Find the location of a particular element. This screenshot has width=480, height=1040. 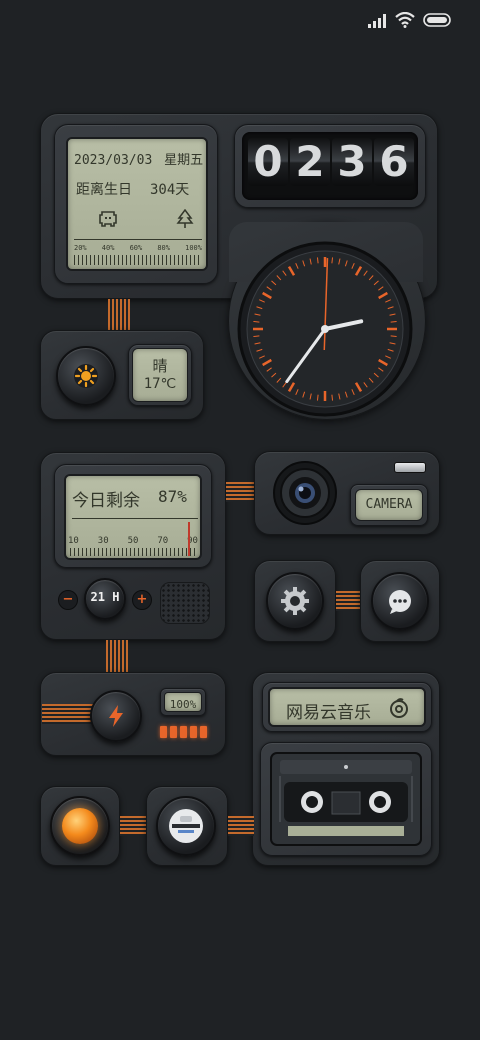

sun-icon is located at coordinates (86, 376).